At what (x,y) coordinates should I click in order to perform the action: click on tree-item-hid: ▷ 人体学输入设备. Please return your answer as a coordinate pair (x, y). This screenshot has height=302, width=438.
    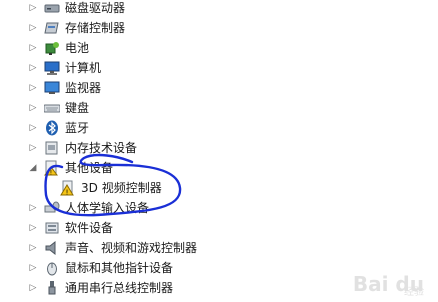
    Looking at the image, I should click on (150, 208).